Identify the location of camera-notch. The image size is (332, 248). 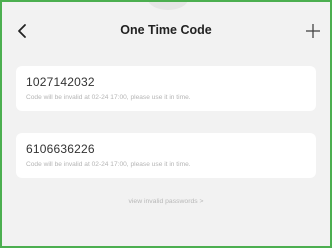
(168, 6).